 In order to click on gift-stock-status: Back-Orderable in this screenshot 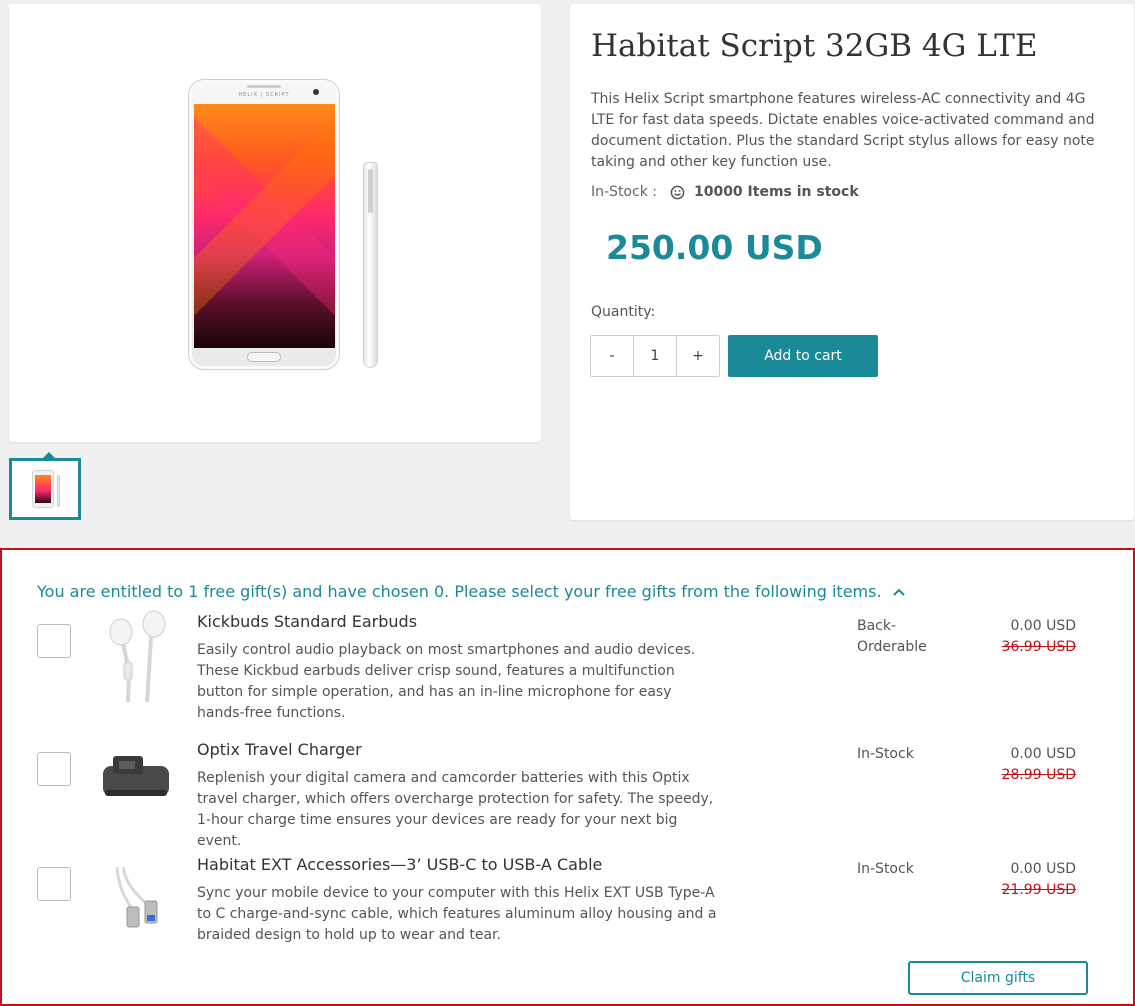, I will do `click(892, 636)`.